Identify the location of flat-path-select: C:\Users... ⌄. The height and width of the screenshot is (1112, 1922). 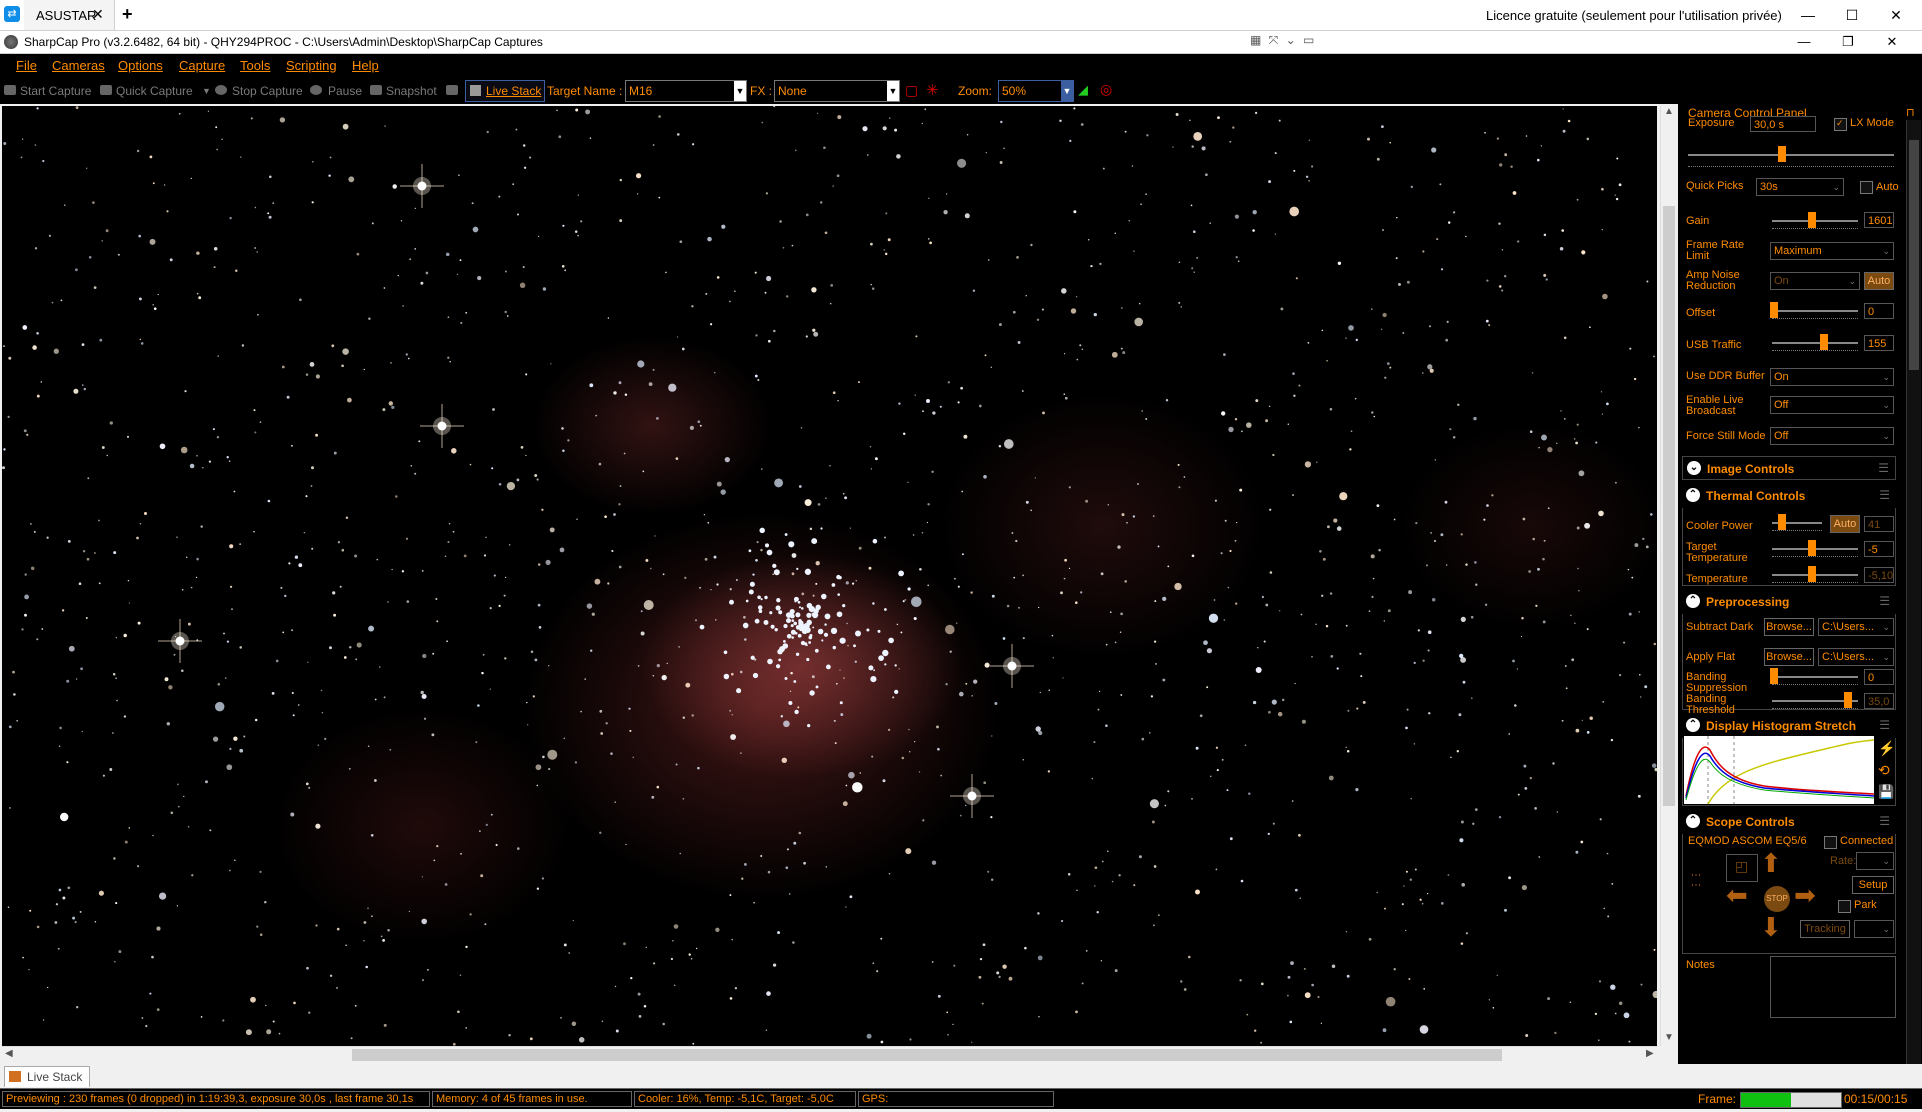
(1856, 657).